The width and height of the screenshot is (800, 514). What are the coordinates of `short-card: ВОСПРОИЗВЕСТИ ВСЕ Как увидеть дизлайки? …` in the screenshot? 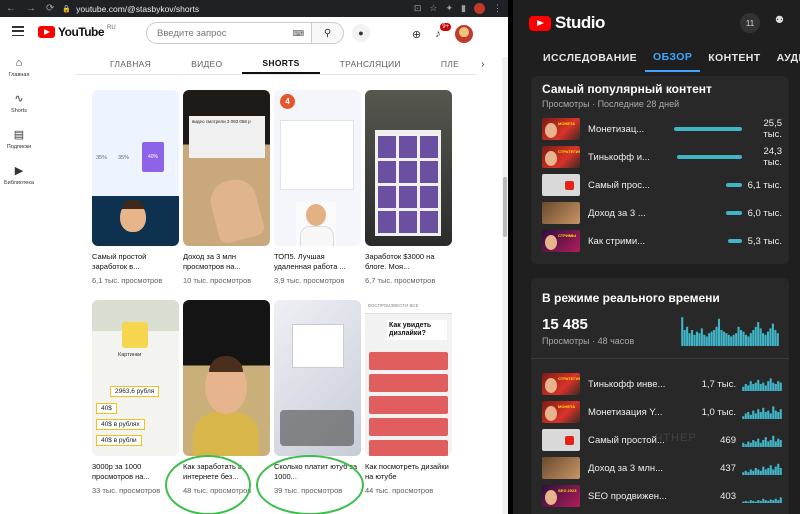 It's located at (408, 405).